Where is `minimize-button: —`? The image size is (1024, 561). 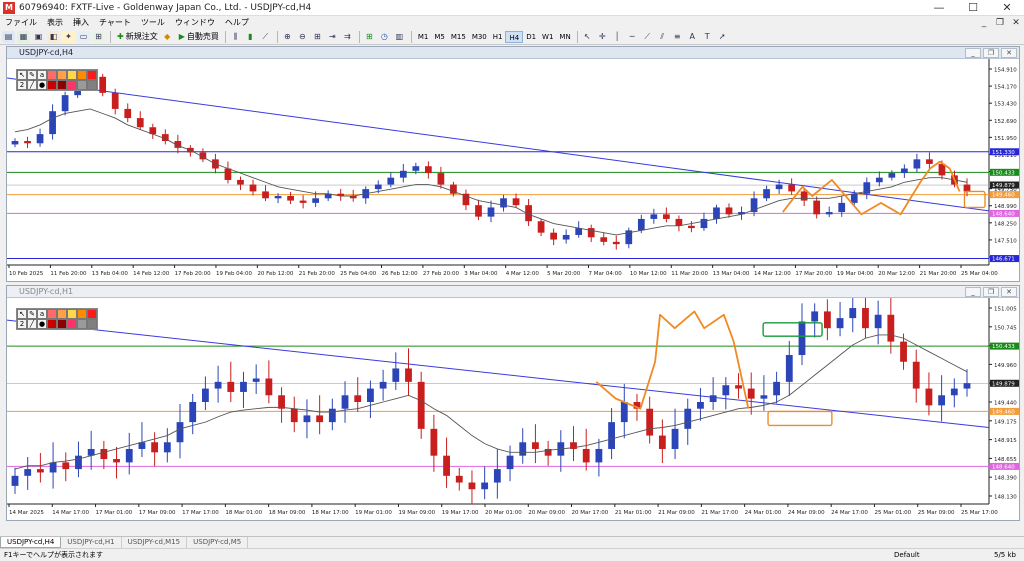 minimize-button: — is located at coordinates (939, 8).